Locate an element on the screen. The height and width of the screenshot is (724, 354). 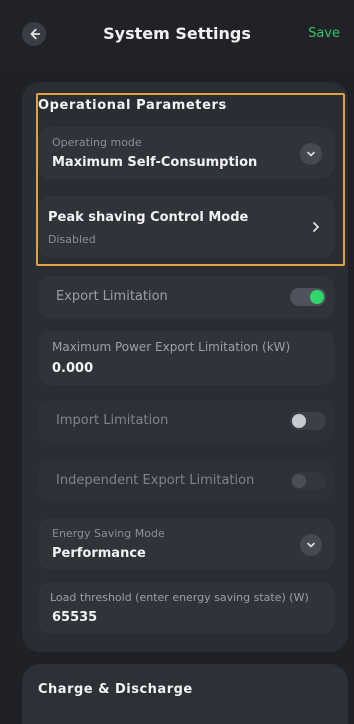
export-limitation-label: Export Limitation is located at coordinates (112, 296).